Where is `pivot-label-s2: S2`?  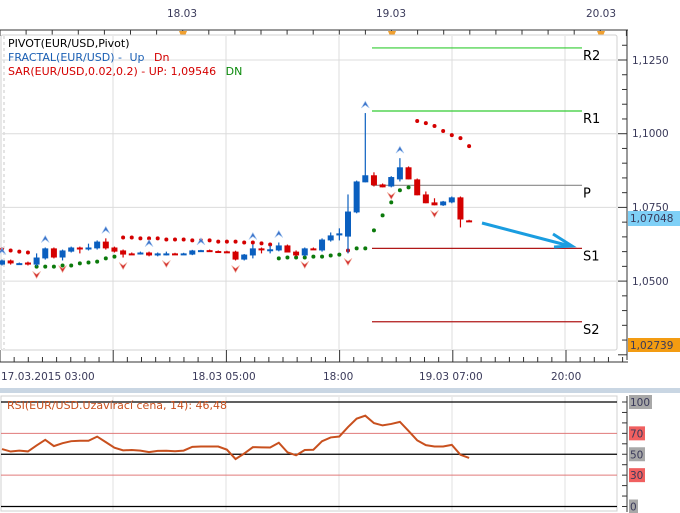
pivot-label-s2: S2 is located at coordinates (591, 330).